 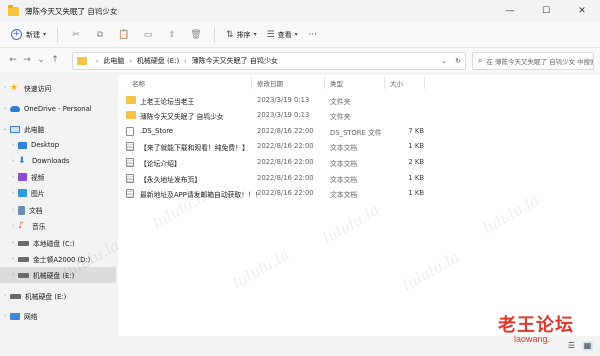 What do you see at coordinates (444, 61) in the screenshot?
I see `dropdown-chevron-icon: ⌄` at bounding box center [444, 61].